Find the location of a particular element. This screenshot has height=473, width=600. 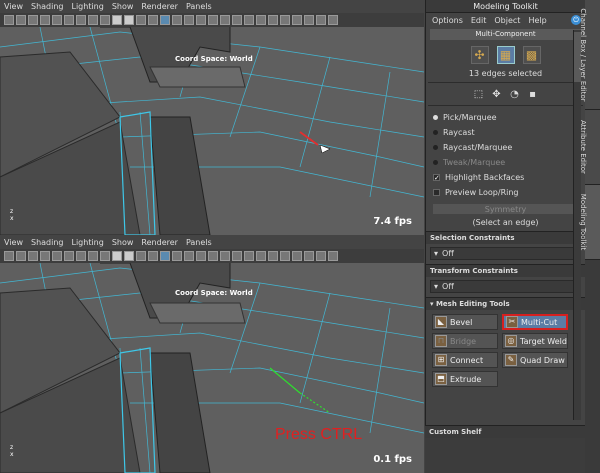

menu-options: Options is located at coordinates (447, 20).